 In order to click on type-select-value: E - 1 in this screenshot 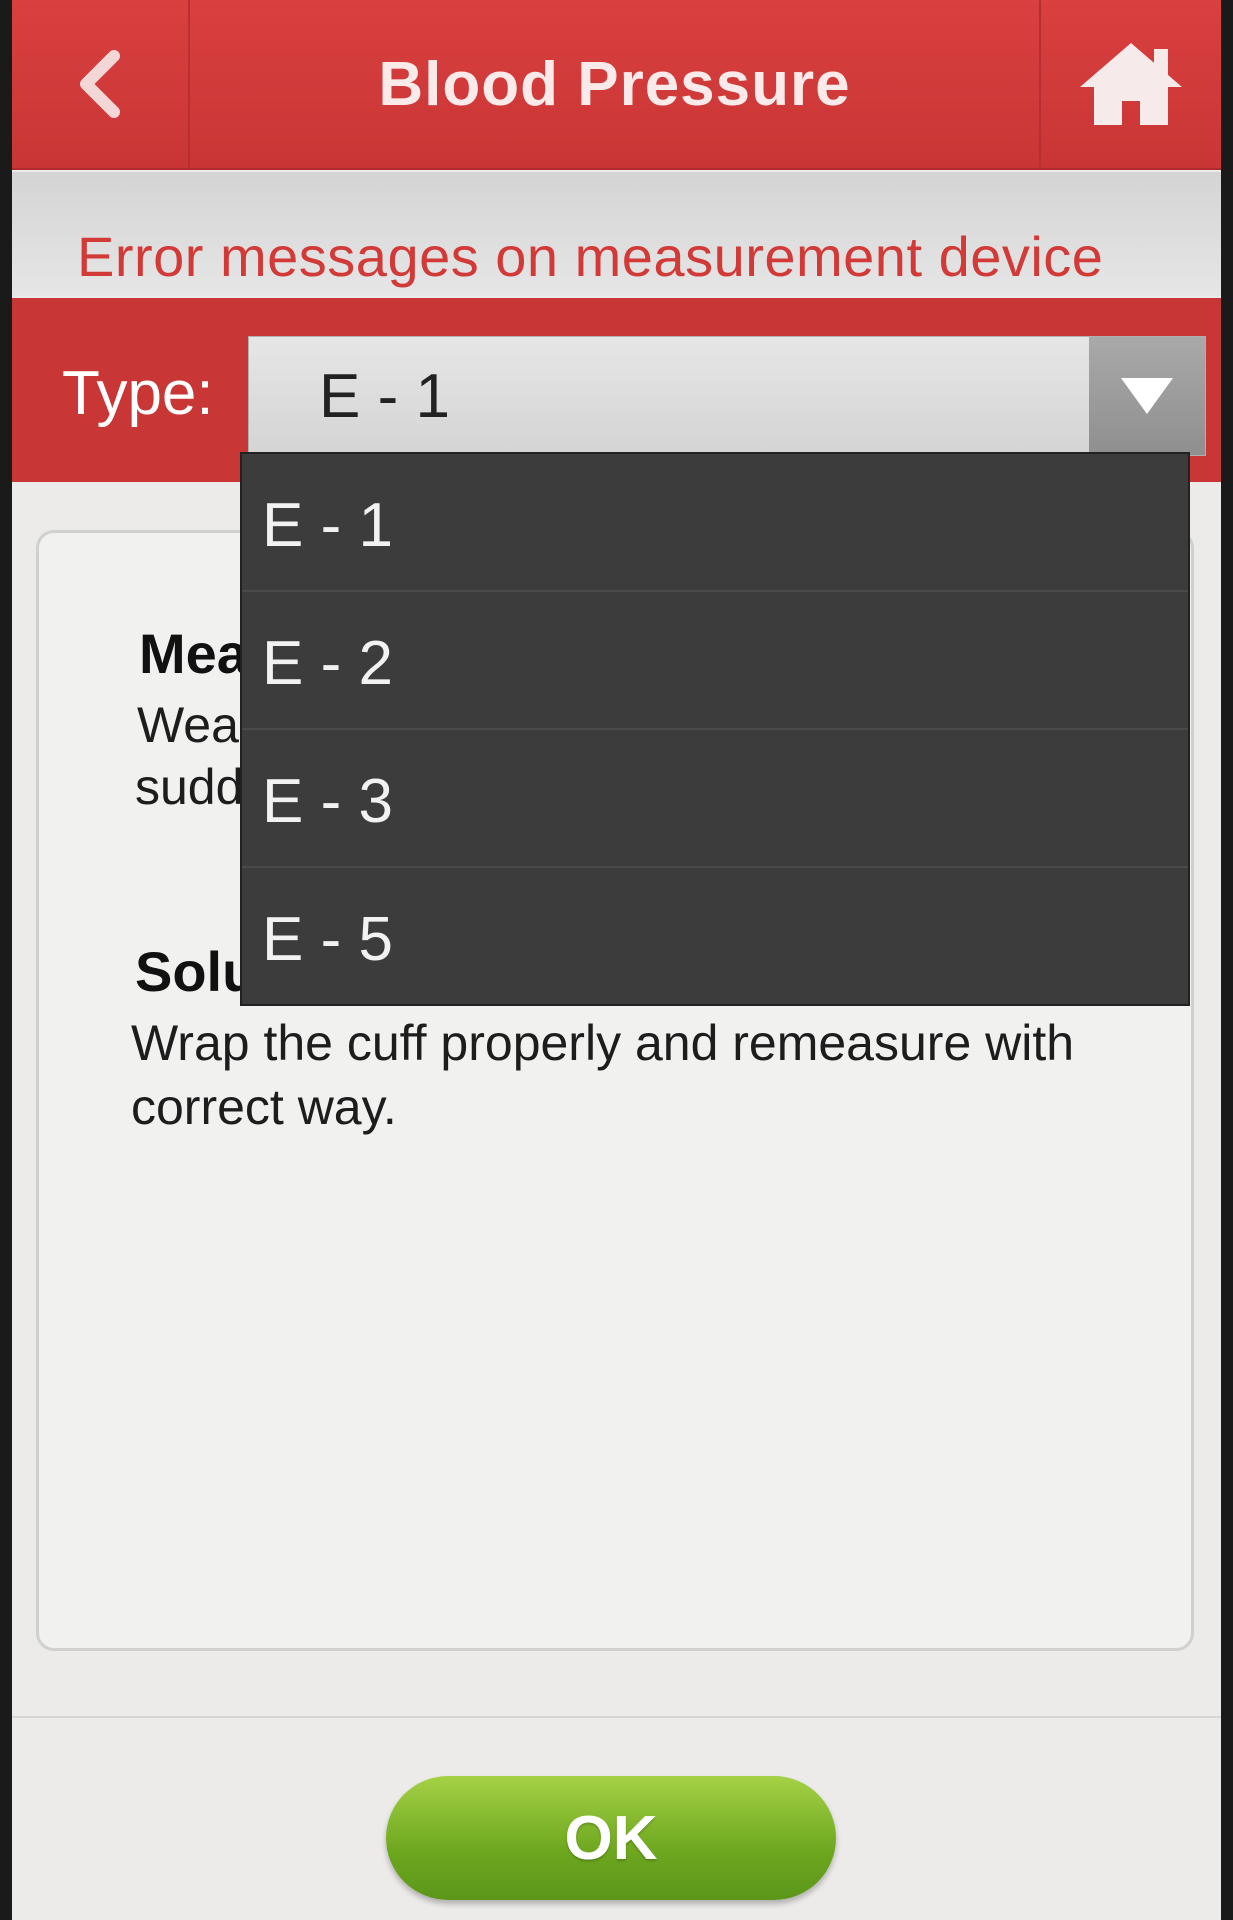, I will do `click(384, 396)`.